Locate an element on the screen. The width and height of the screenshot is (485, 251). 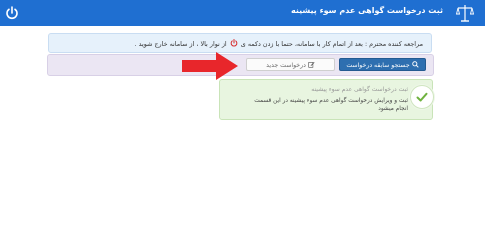
search-history-button: جستجو سابقه درخواست is located at coordinates (382, 64).